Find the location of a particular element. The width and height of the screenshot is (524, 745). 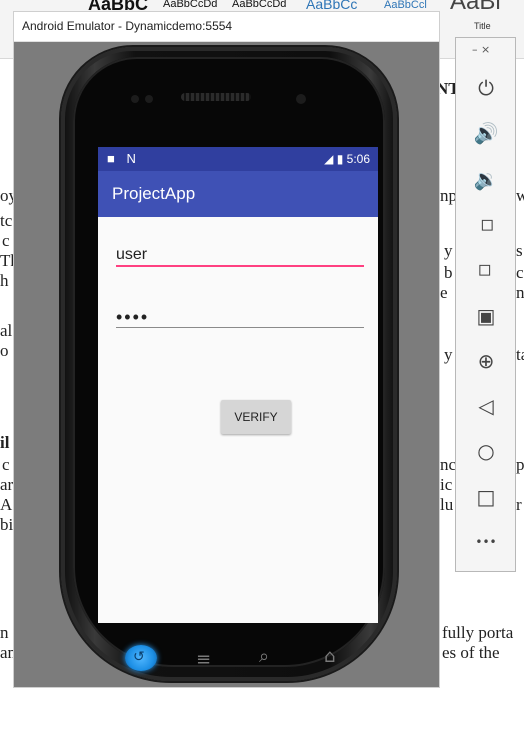

more-icon: ••• is located at coordinates (486, 542).